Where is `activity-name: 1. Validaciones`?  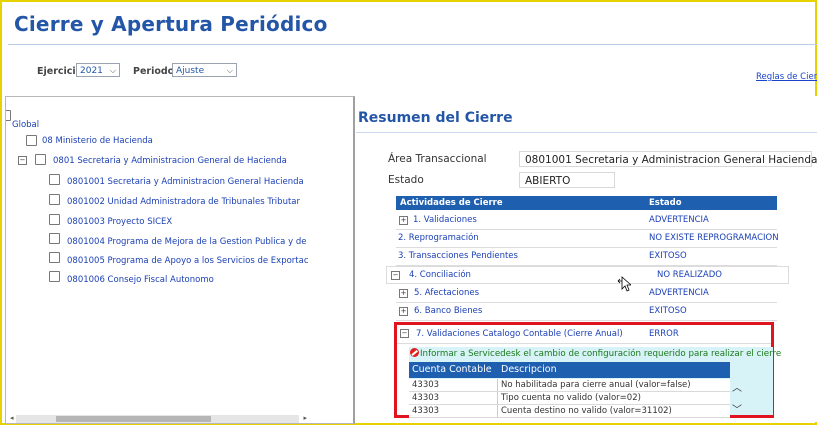 activity-name: 1. Validaciones is located at coordinates (445, 220).